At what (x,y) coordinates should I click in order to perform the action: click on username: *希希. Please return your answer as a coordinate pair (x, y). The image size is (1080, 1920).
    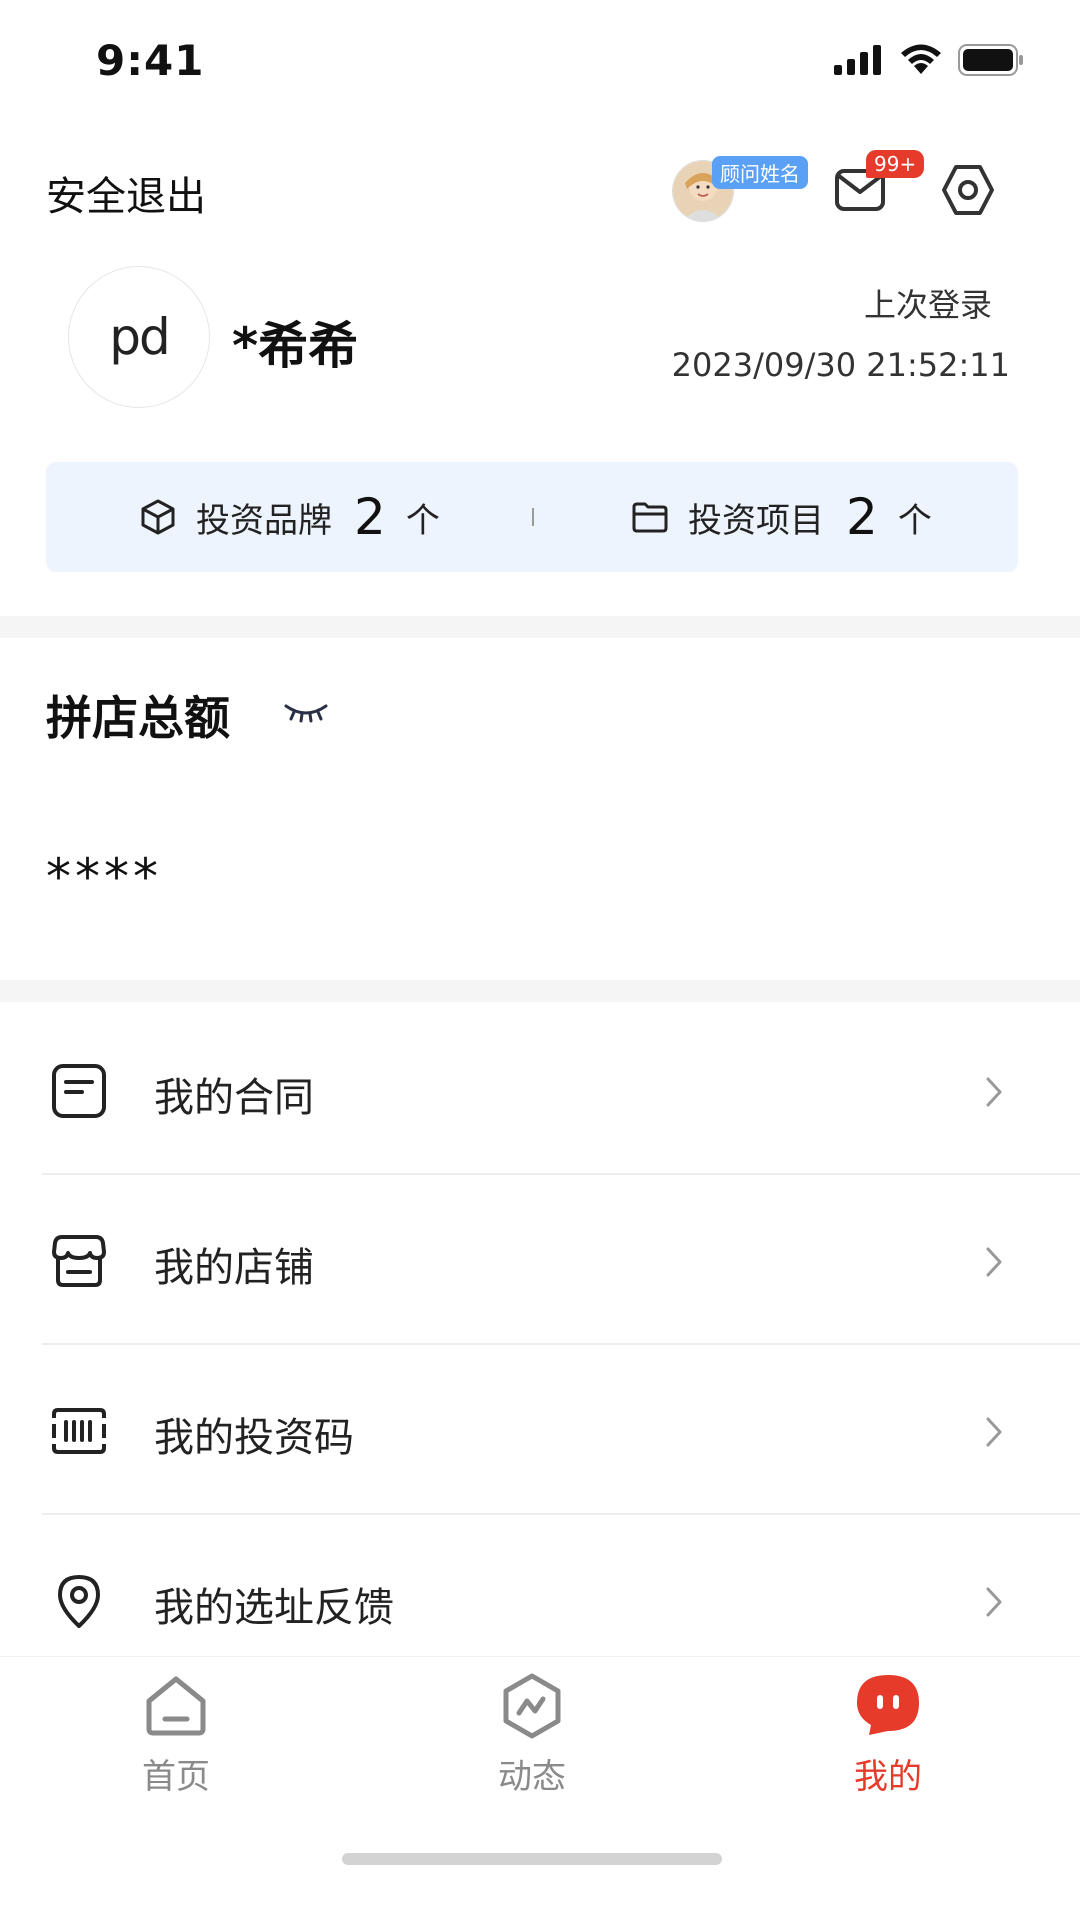
    Looking at the image, I should click on (295, 346).